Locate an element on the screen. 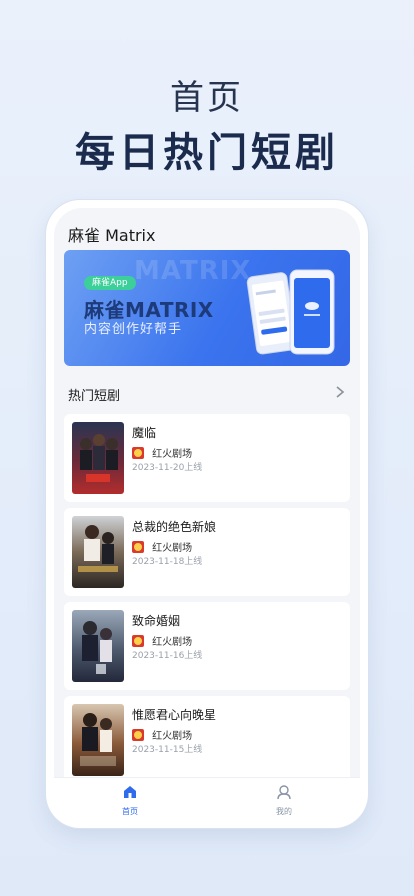  hero-title: 每日热门短剧 is located at coordinates (207, 153).